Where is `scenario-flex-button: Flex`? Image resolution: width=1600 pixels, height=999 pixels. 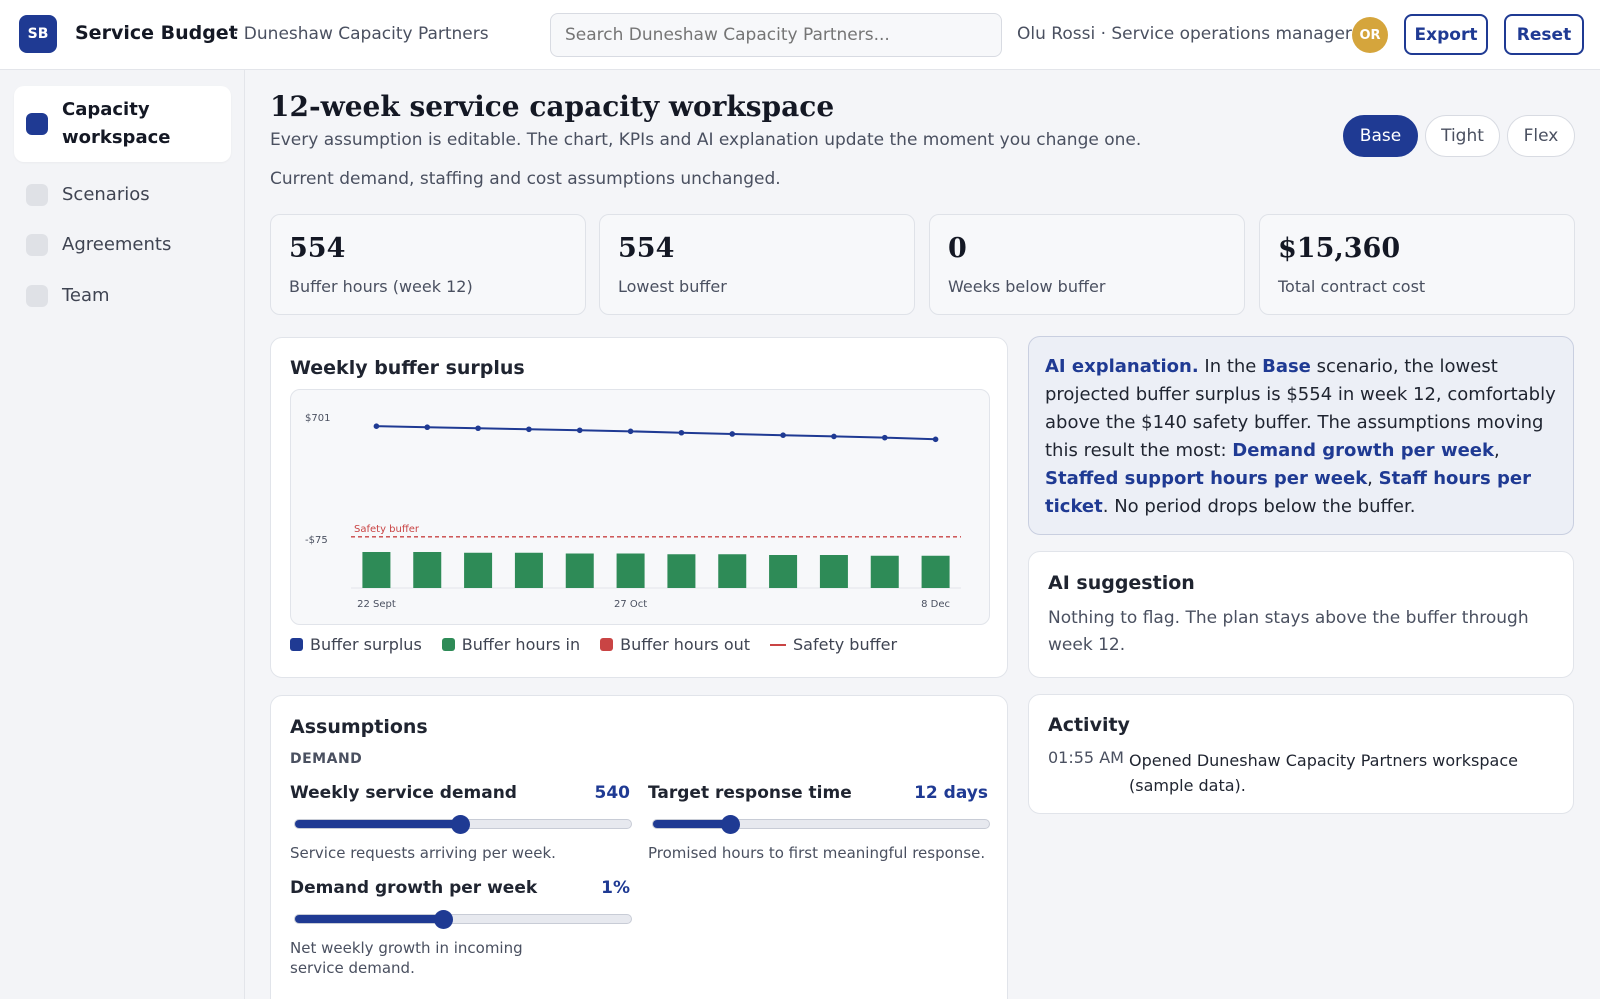
scenario-flex-button: Flex is located at coordinates (1541, 136).